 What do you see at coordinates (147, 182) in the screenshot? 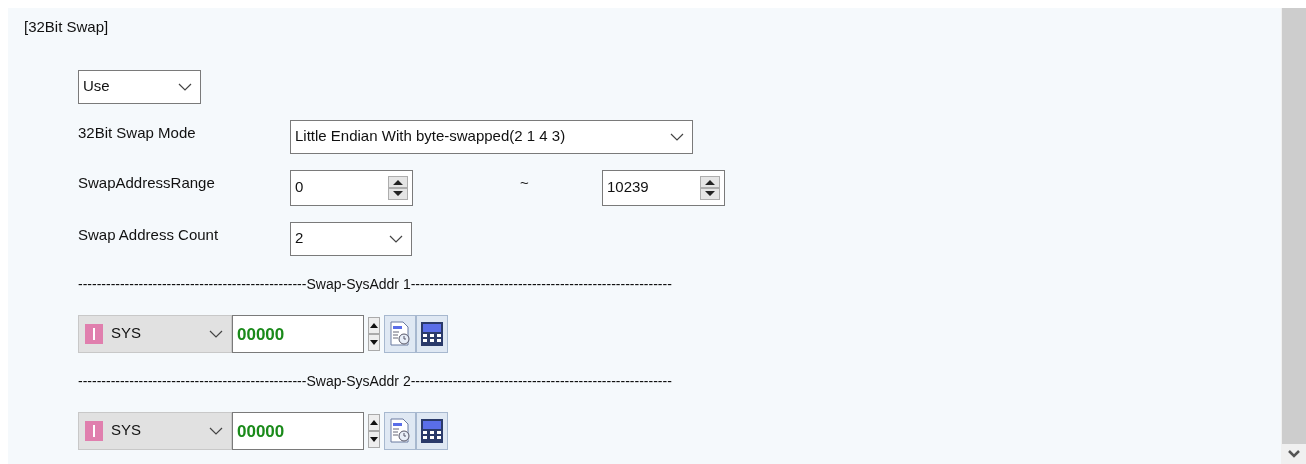
I see `field-label: SwapAddressRange` at bounding box center [147, 182].